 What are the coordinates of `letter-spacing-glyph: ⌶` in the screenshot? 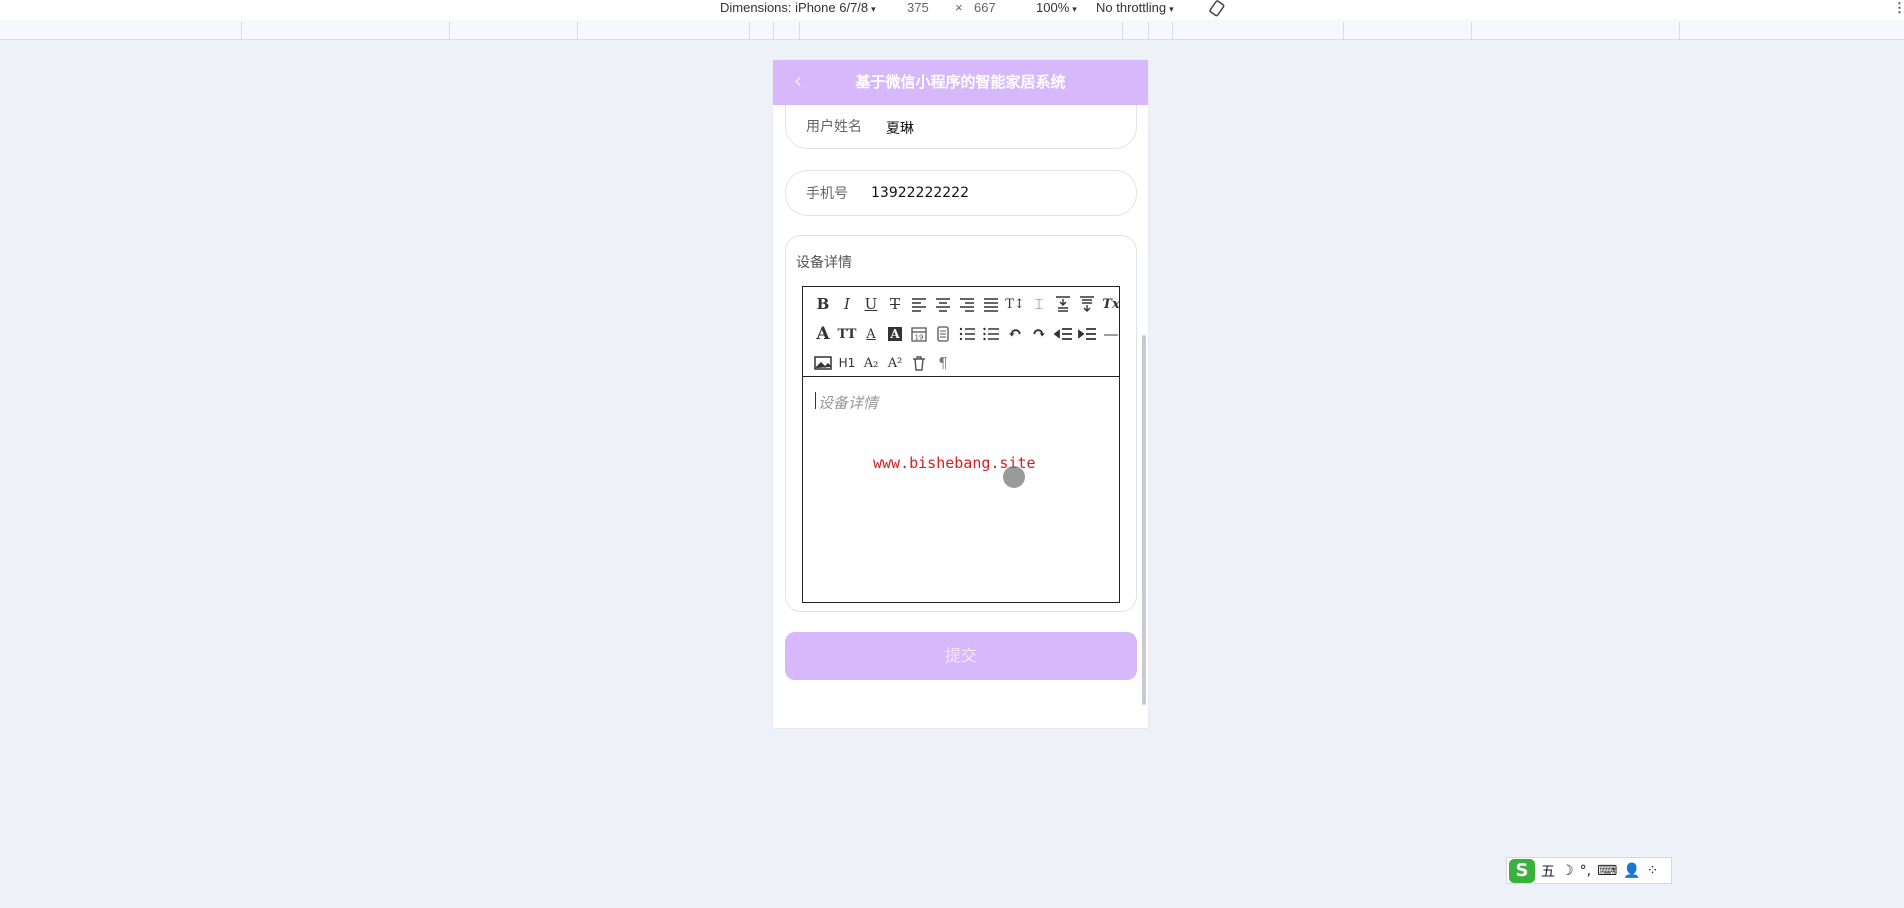 It's located at (1039, 304).